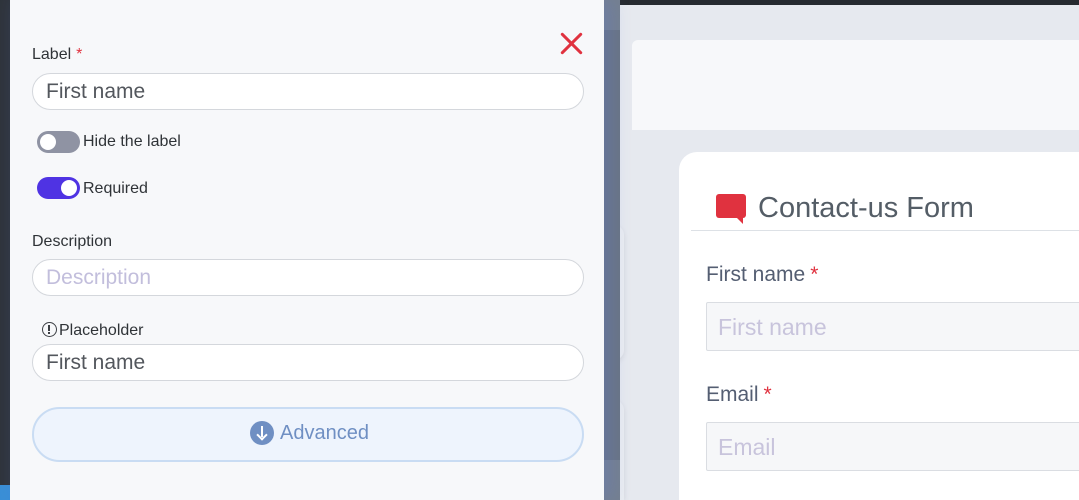  Describe the element at coordinates (612, 245) in the screenshot. I see `panel-scrollbar-thumb` at that location.